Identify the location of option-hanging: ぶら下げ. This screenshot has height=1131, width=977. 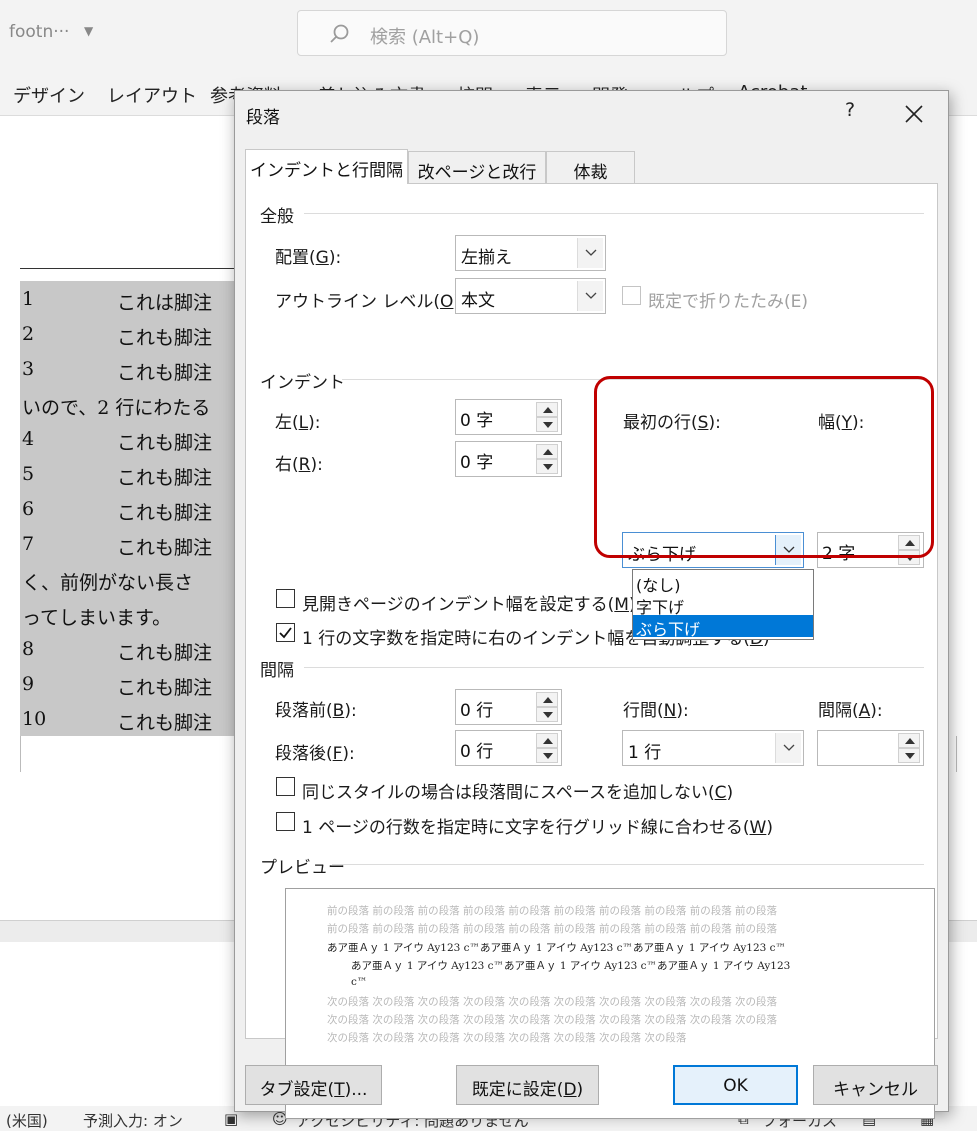
(723, 627).